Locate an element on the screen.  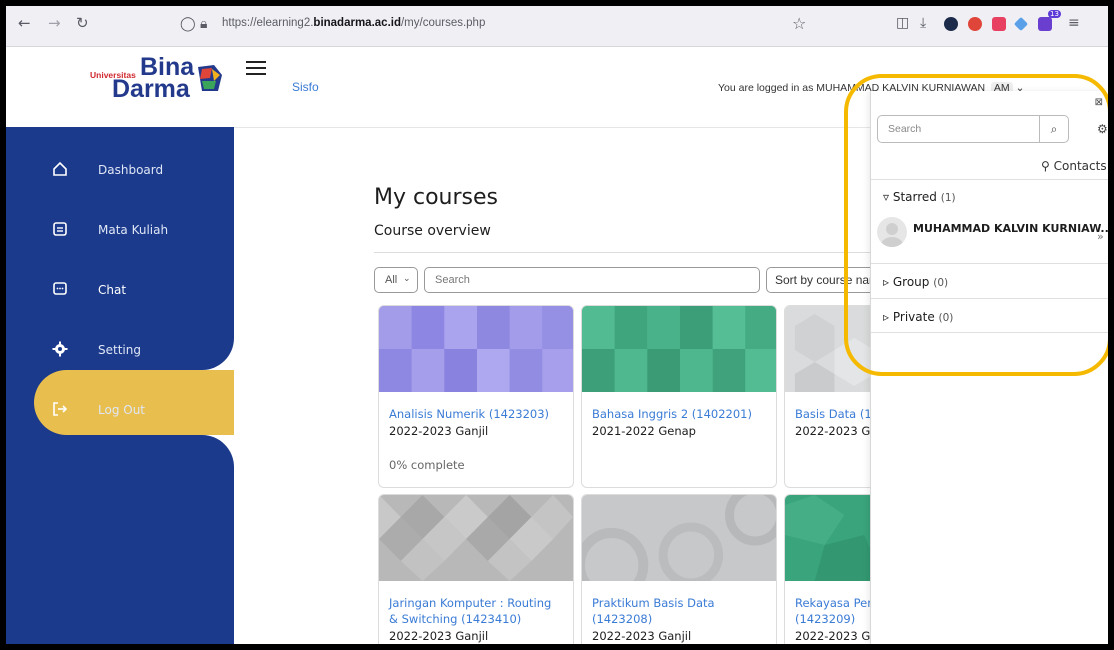
sidebar-item-label: Log Out is located at coordinates (122, 410).